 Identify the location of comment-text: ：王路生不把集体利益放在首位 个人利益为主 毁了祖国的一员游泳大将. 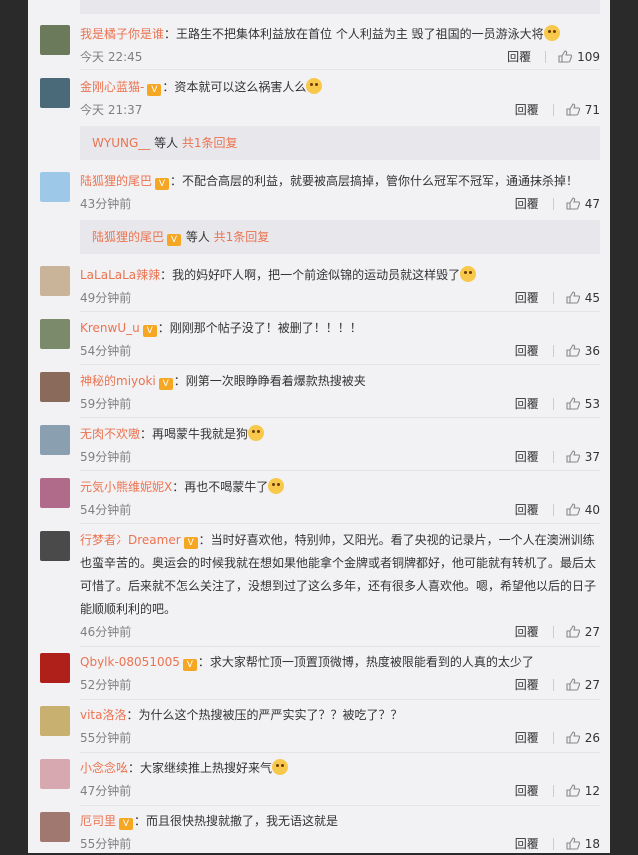
(354, 34).